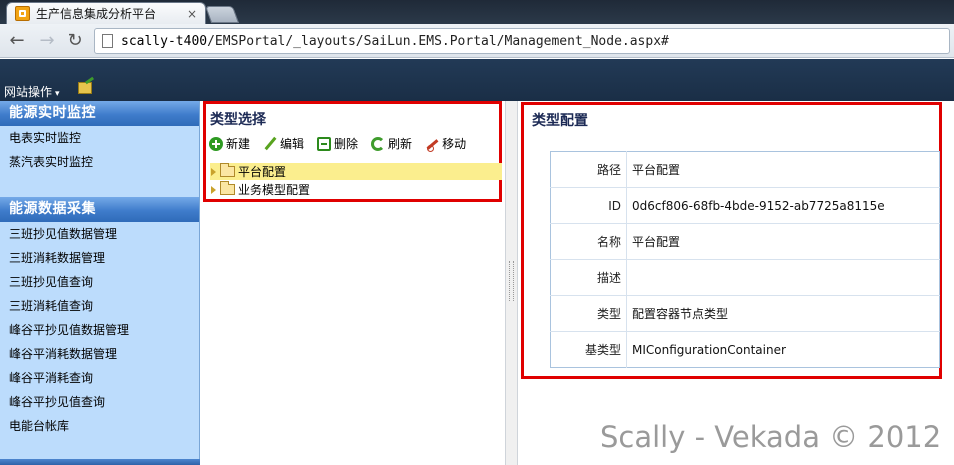 Image resolution: width=954 pixels, height=465 pixels. What do you see at coordinates (588, 205) in the screenshot?
I see `property-key: ID` at bounding box center [588, 205].